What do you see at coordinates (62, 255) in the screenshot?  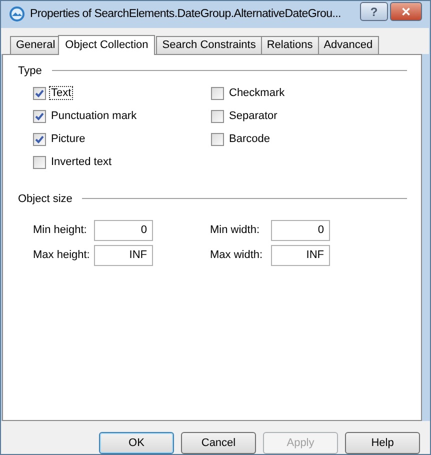 I see `field-label: Max height:` at bounding box center [62, 255].